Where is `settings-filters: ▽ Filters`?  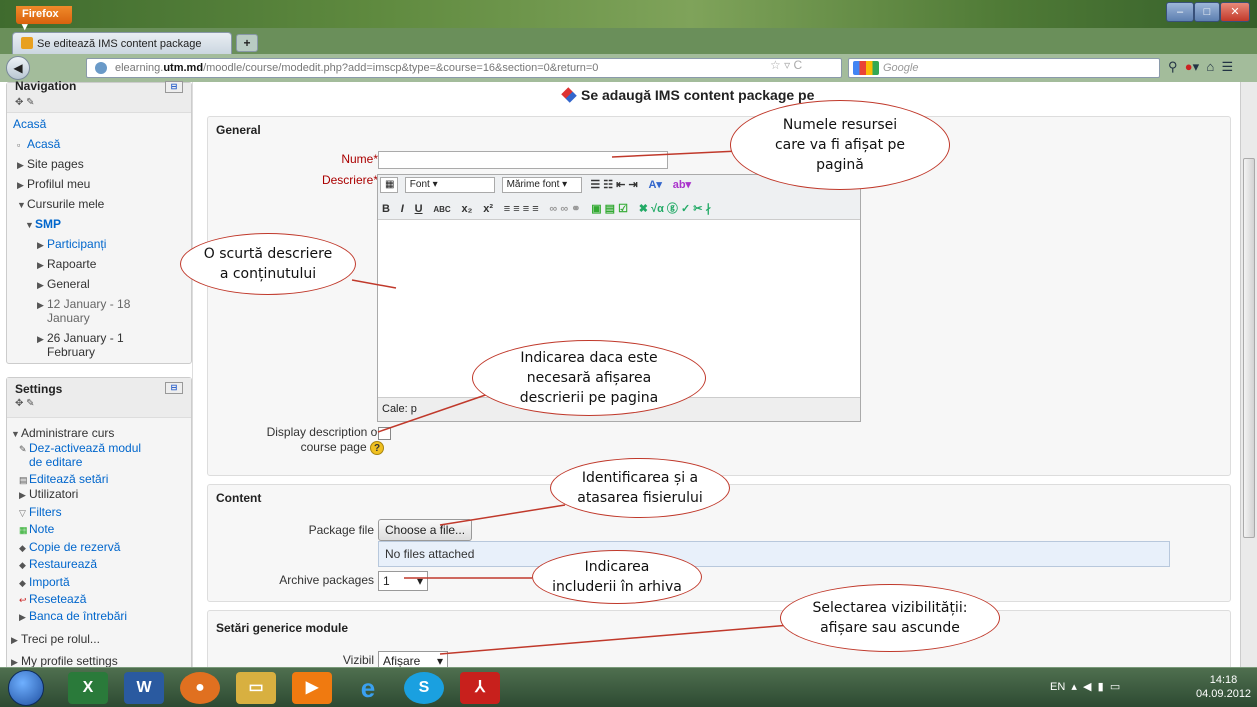 settings-filters: ▽ Filters is located at coordinates (40, 512).